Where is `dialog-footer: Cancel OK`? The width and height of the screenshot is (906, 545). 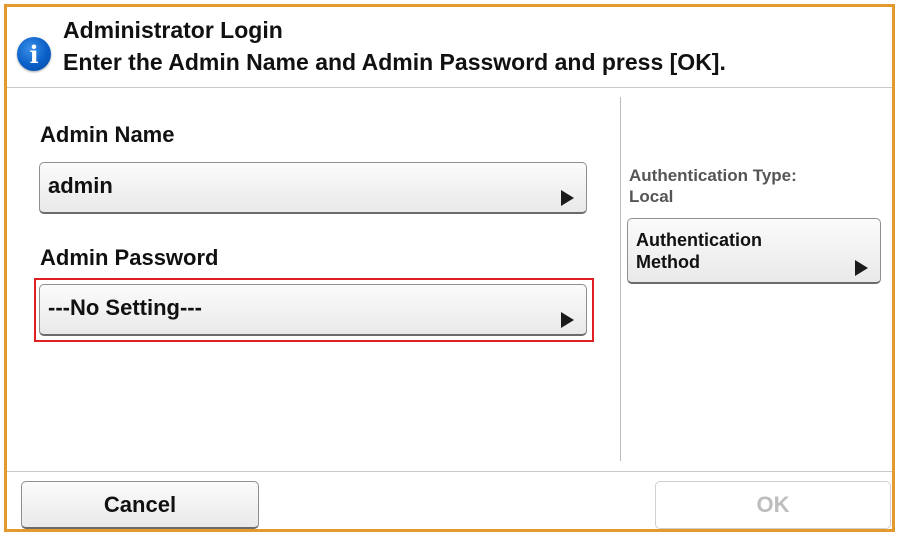
dialog-footer: Cancel OK is located at coordinates (449, 500).